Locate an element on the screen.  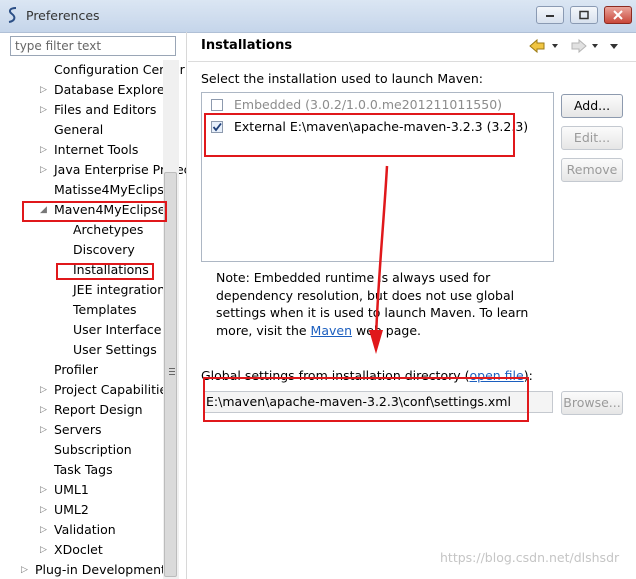
tree-item: Subscription is located at coordinates (93, 450).